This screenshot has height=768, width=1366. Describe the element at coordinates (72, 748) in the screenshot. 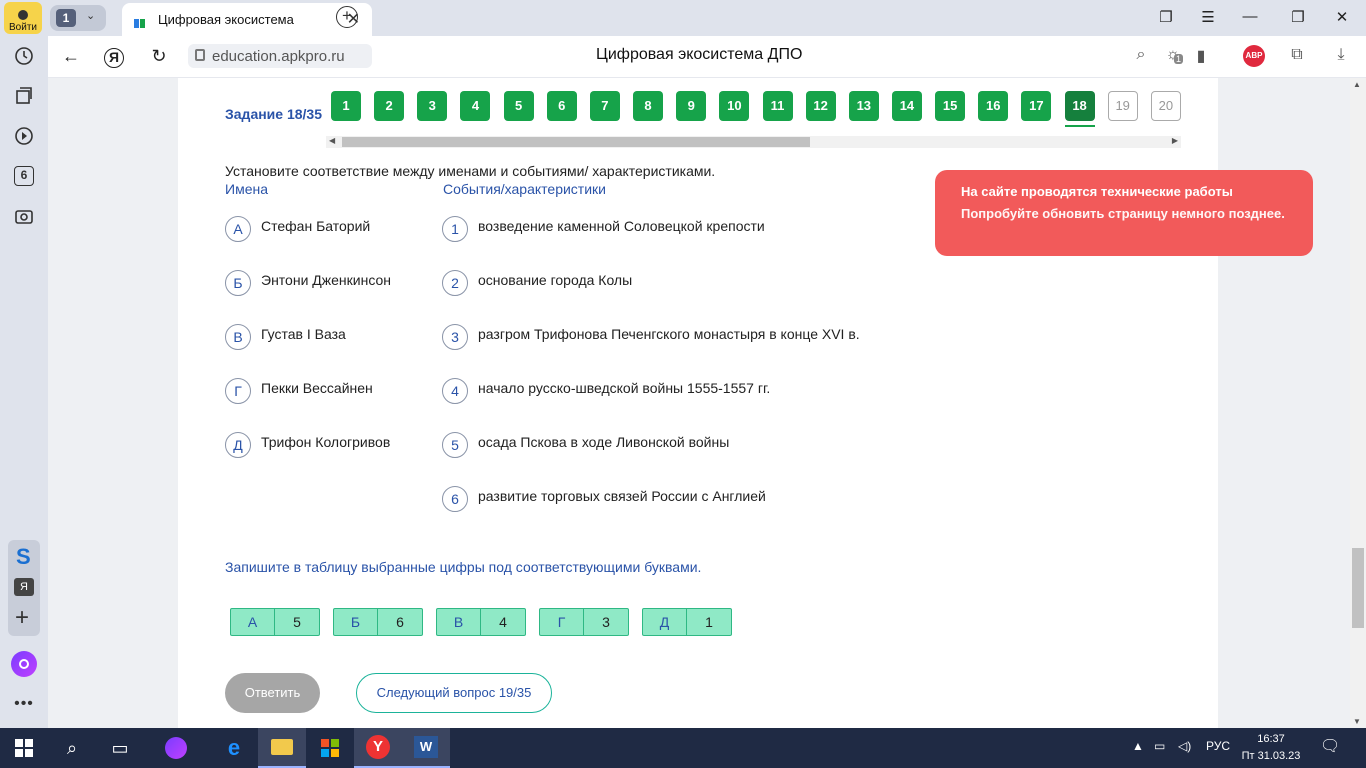

I see `search-taskbar-icon: ⌕` at that location.